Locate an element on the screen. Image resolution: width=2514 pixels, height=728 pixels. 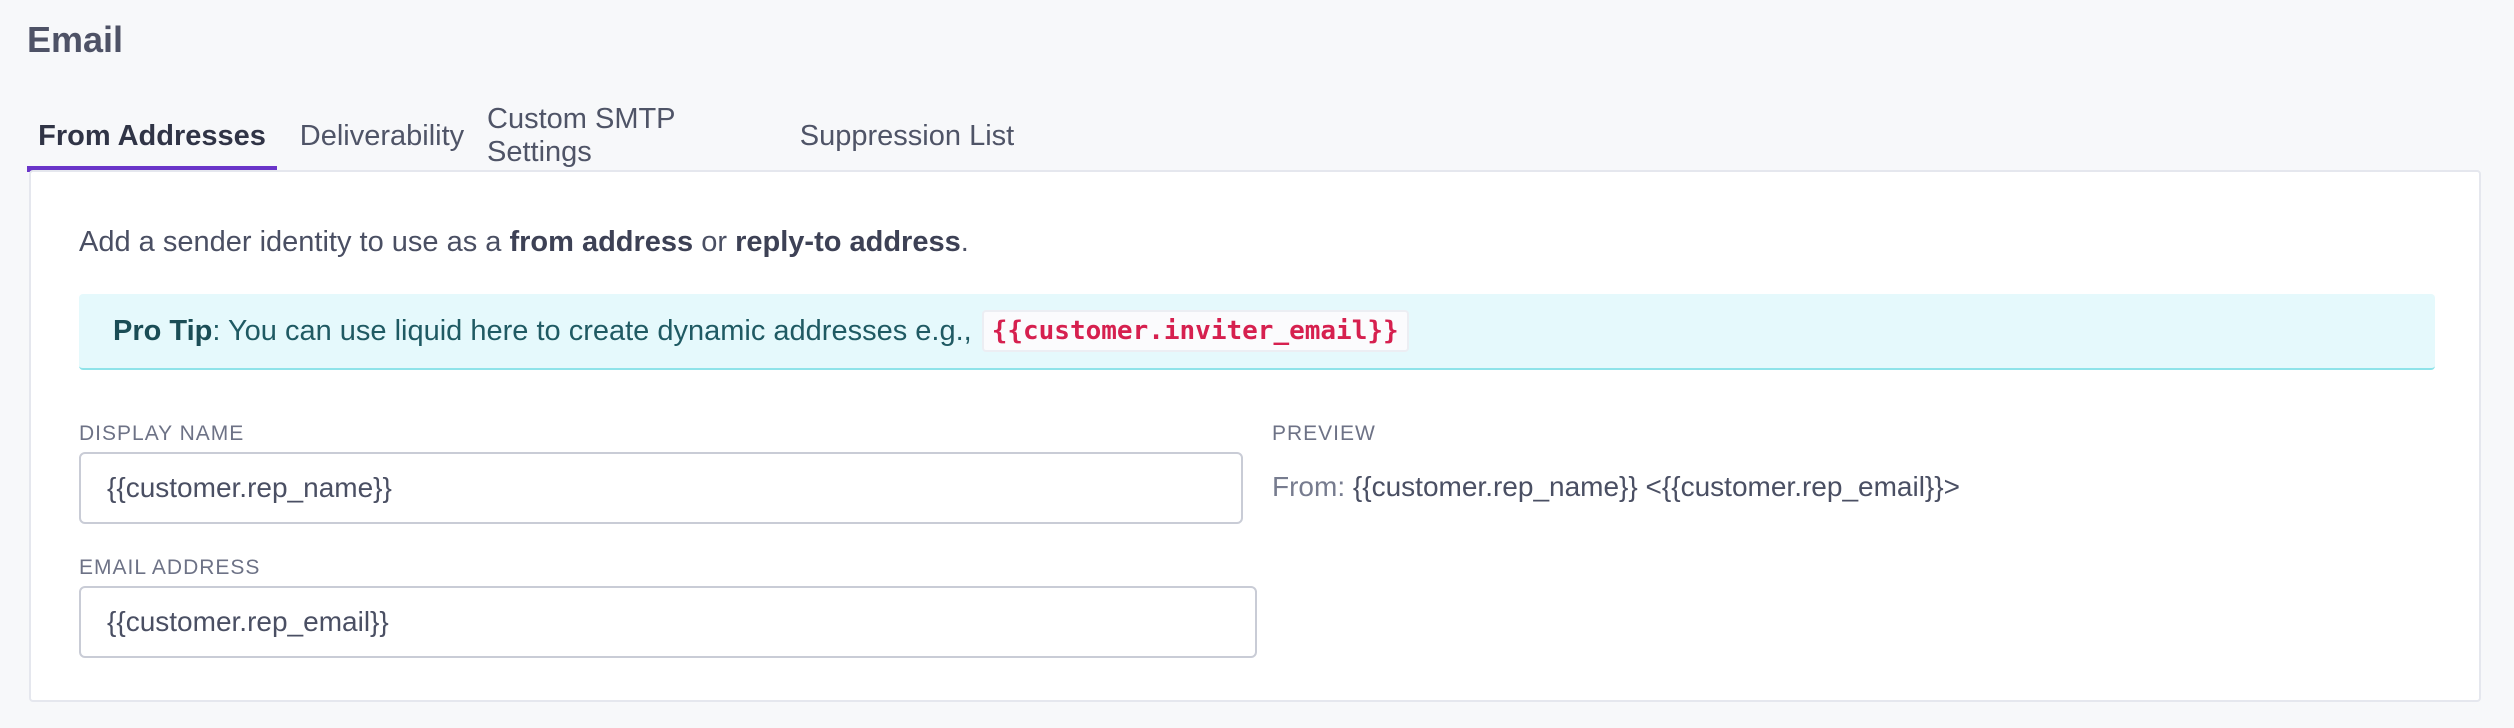
tab-from-addresses: From Addresses is located at coordinates (152, 136).